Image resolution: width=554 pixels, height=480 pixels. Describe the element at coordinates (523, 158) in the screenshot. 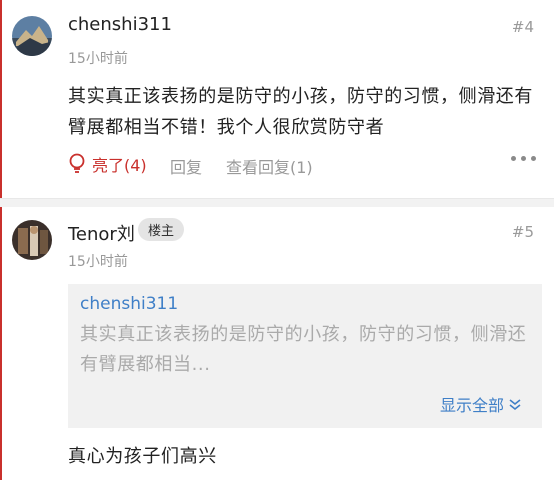

I see `more-options-icon` at that location.